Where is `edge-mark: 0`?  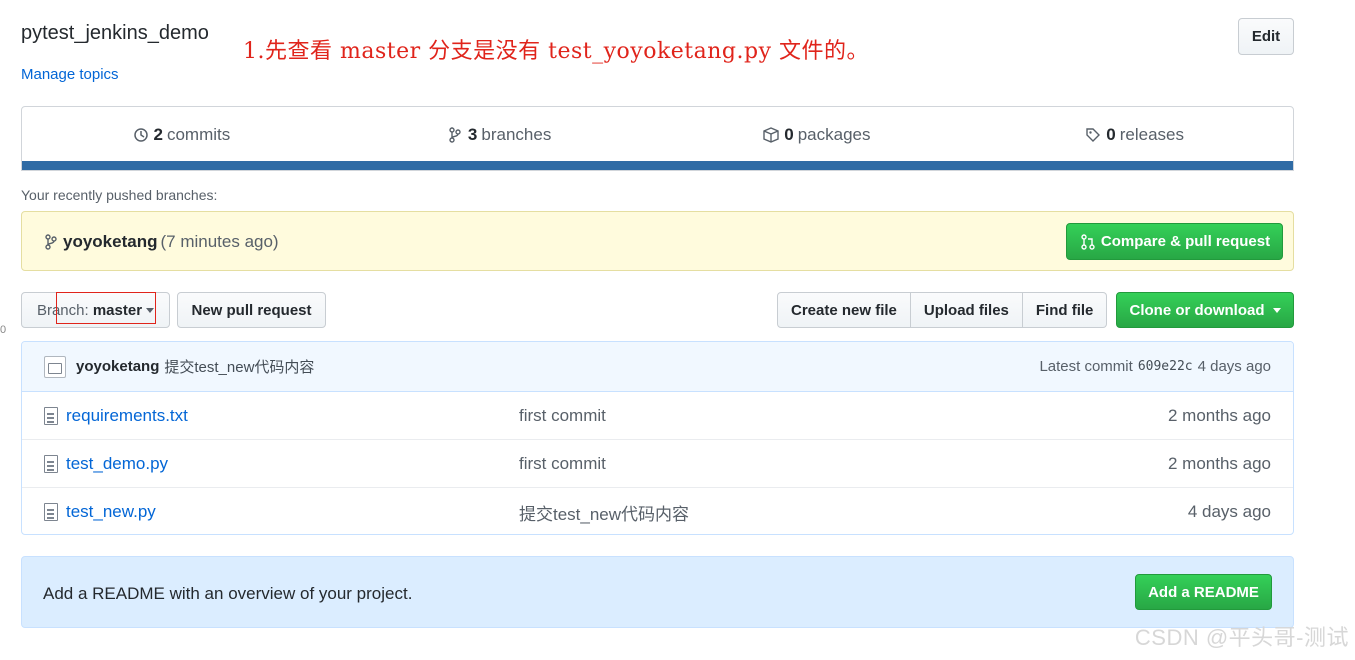 edge-mark: 0 is located at coordinates (3, 330).